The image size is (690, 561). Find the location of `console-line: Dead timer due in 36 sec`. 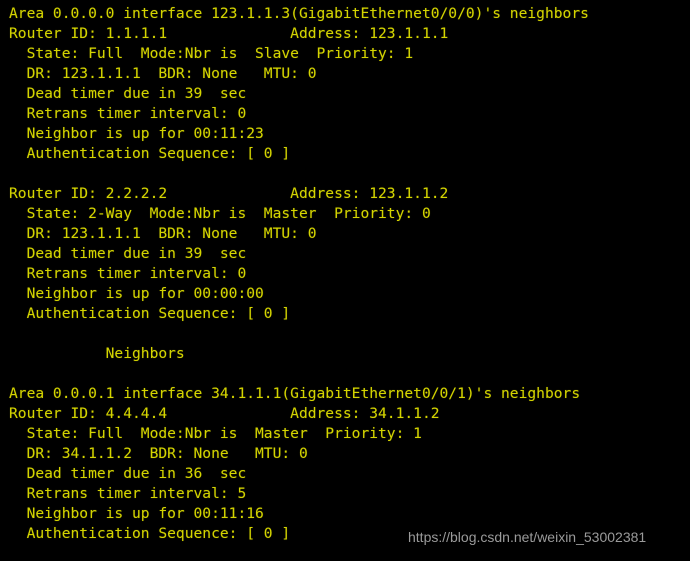

console-line: Dead timer due in 36 sec is located at coordinates (128, 473).